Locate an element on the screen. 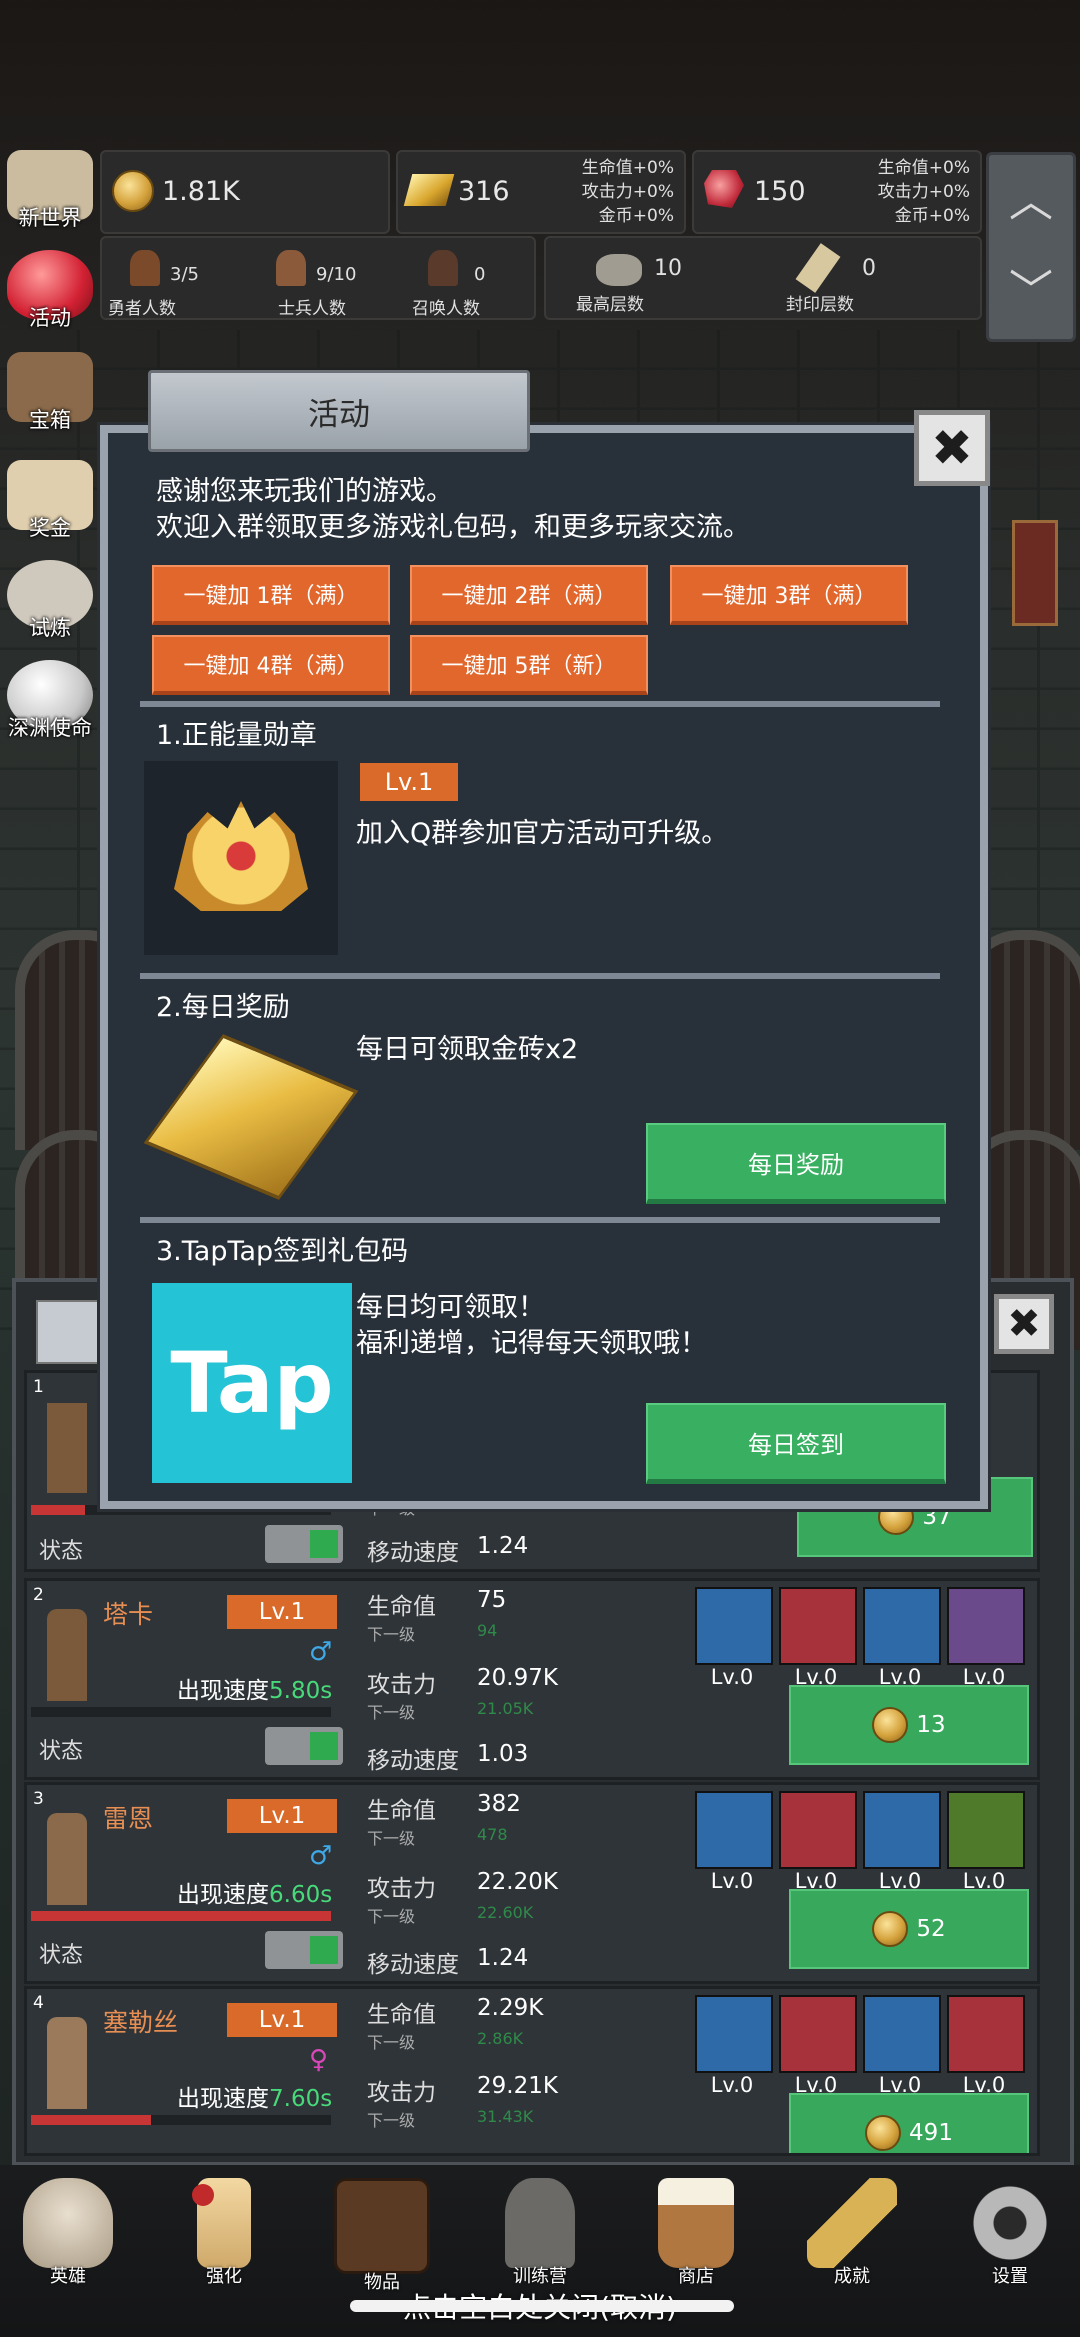 This screenshot has width=1080, height=2337. nav-label: 商店 is located at coordinates (696, 2276).